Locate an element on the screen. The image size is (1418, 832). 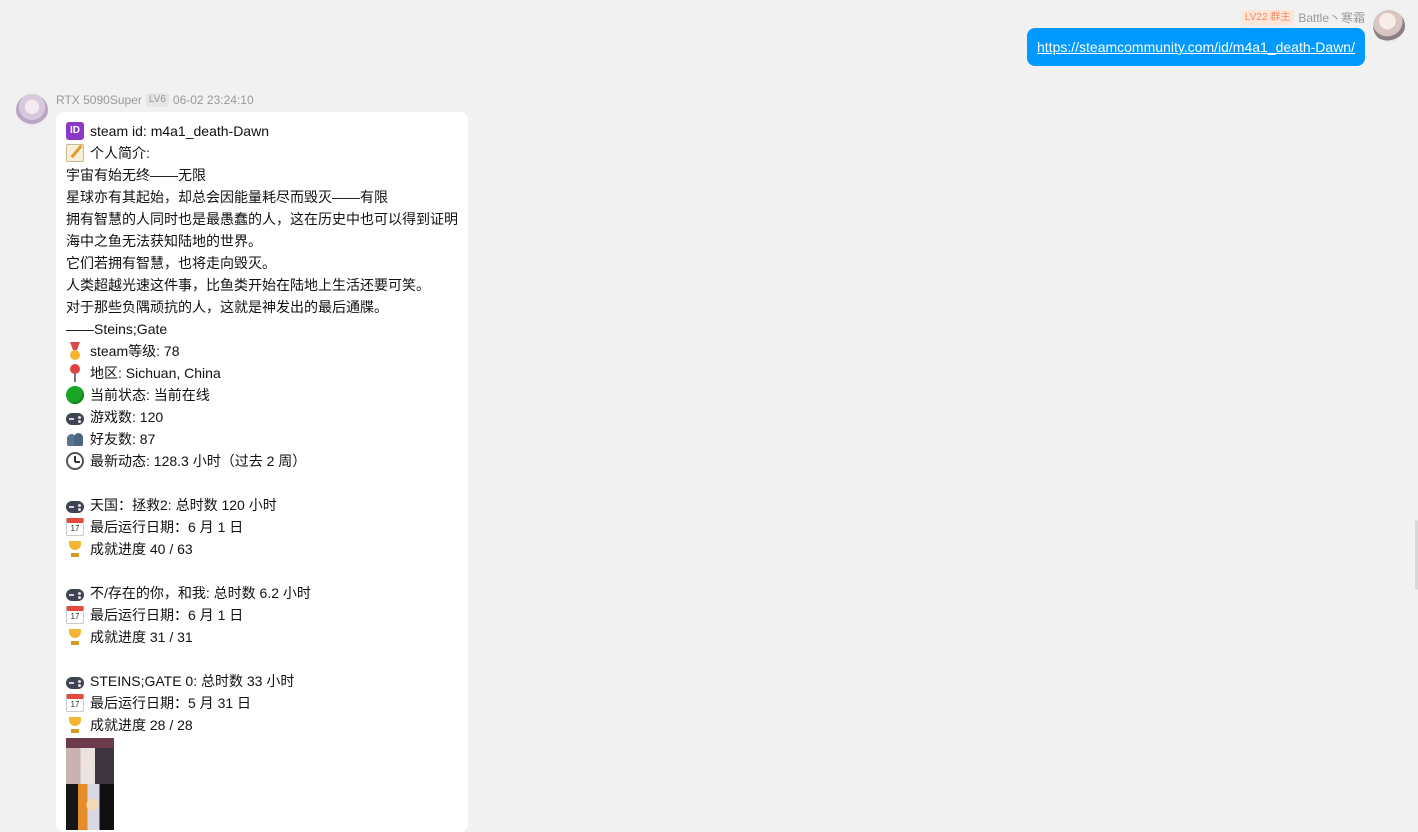
message-line-text: 天国：拯救2: 总时数 120 小时 is located at coordinates (183, 505).